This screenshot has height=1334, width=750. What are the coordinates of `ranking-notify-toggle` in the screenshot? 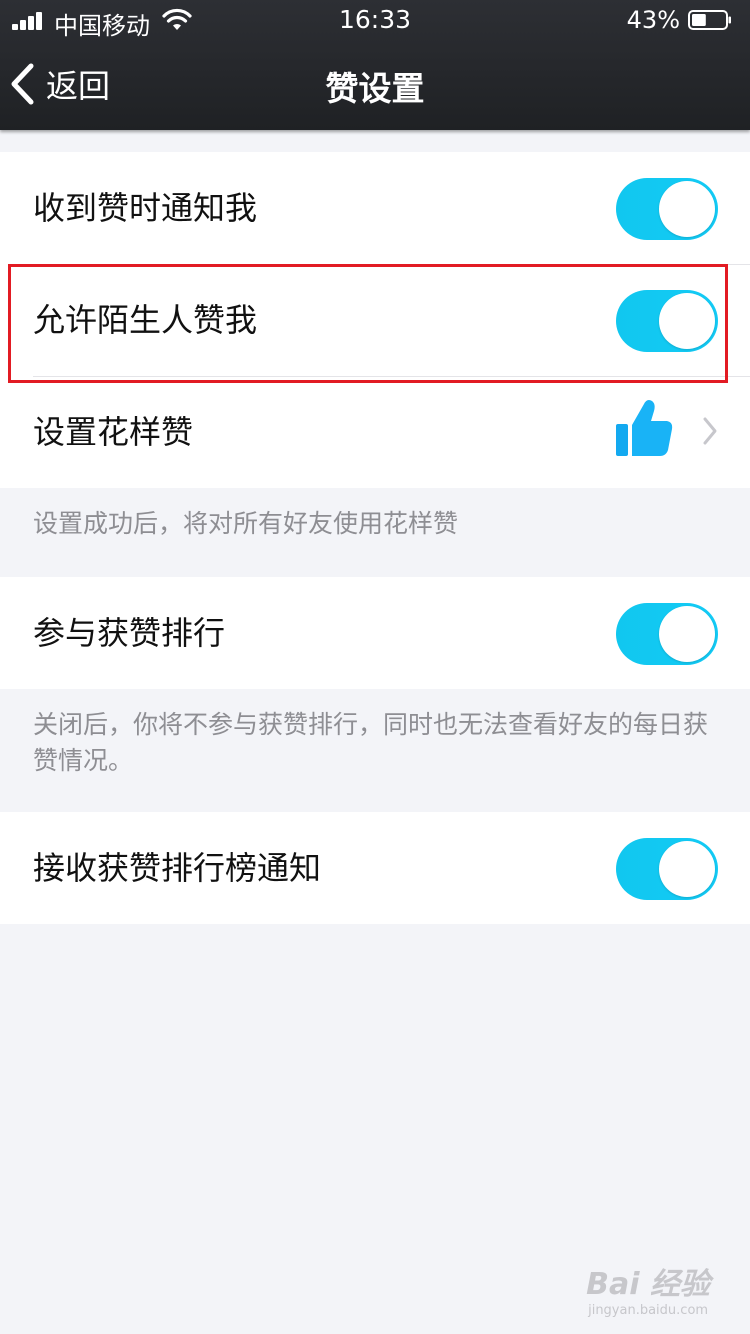 It's located at (667, 869).